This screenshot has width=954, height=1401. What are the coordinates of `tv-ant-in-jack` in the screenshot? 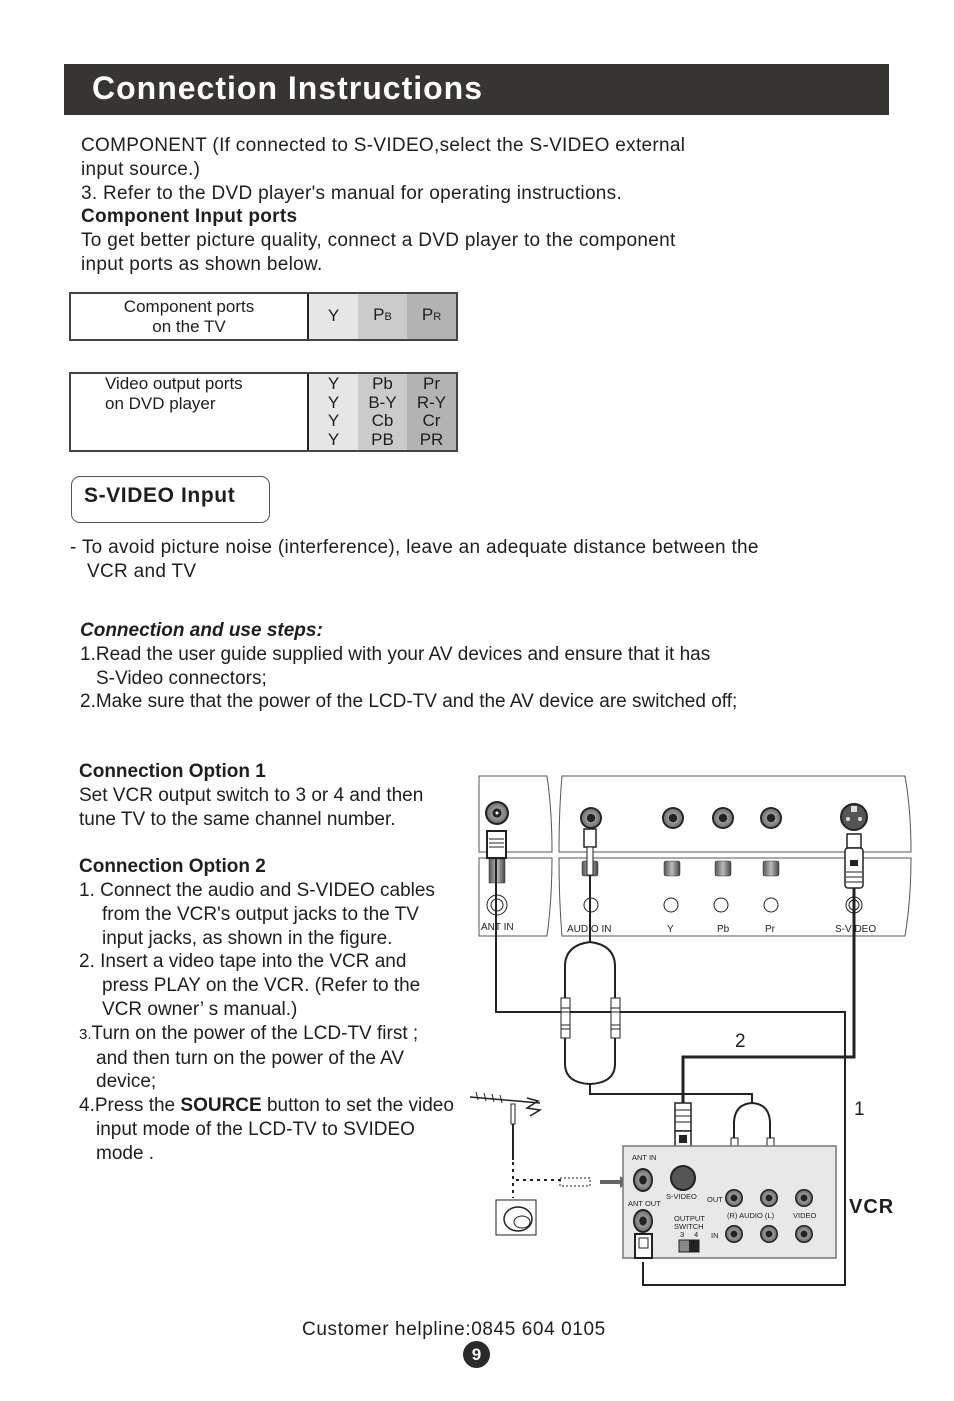 It's located at (497, 813).